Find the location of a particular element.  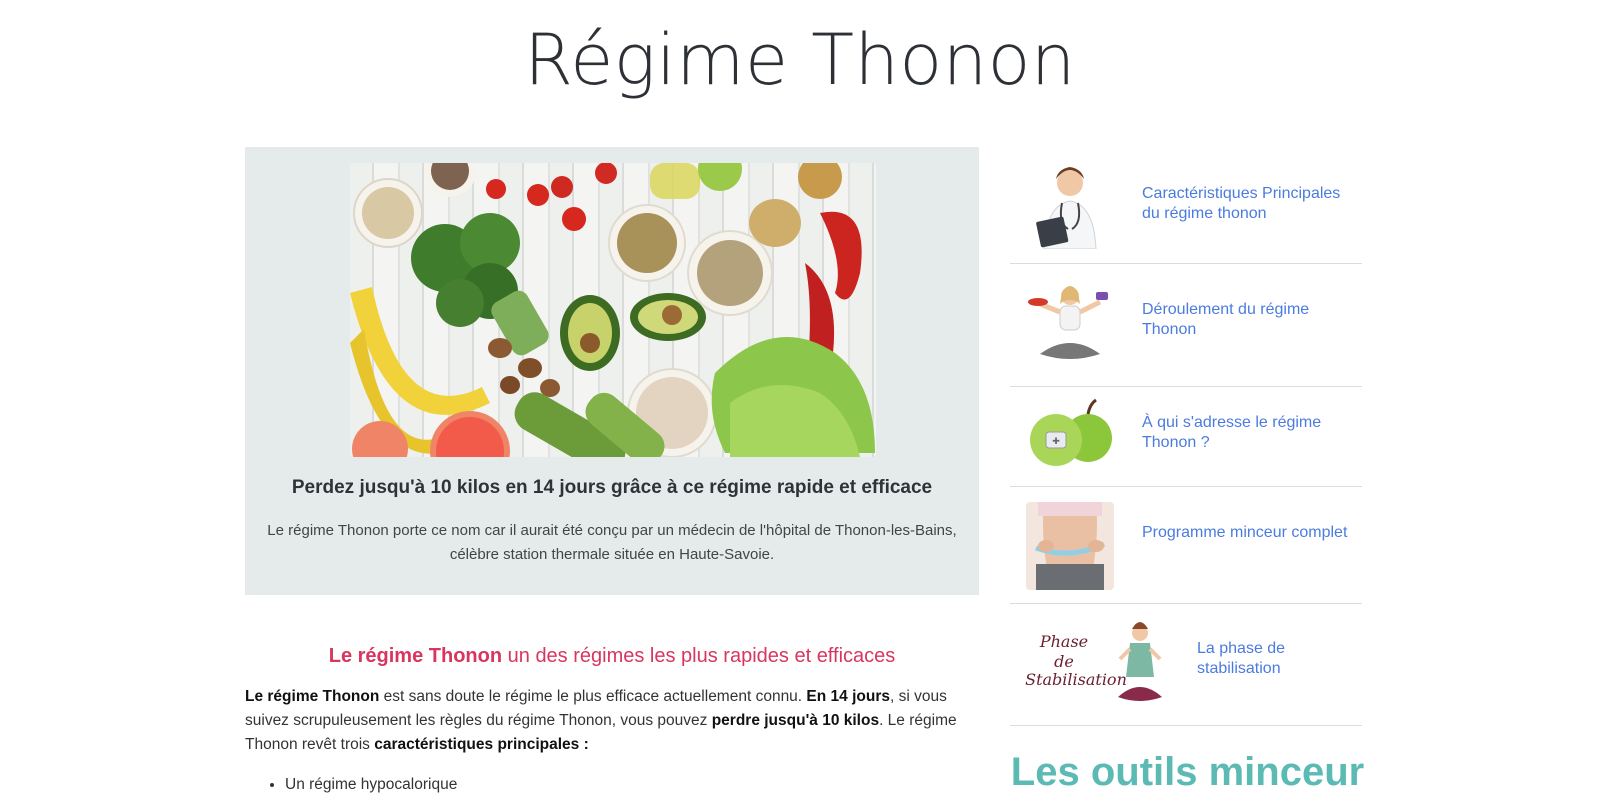

vegetables-feature-image is located at coordinates (613, 310).